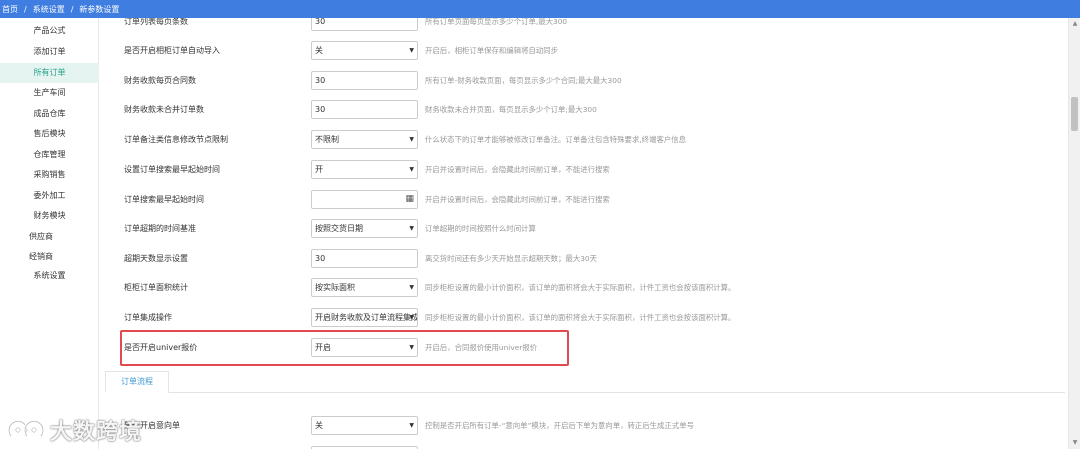  What do you see at coordinates (496, 22) in the screenshot?
I see `setting-hint: 所有订单页面每页显示多少个订单,最大300` at bounding box center [496, 22].